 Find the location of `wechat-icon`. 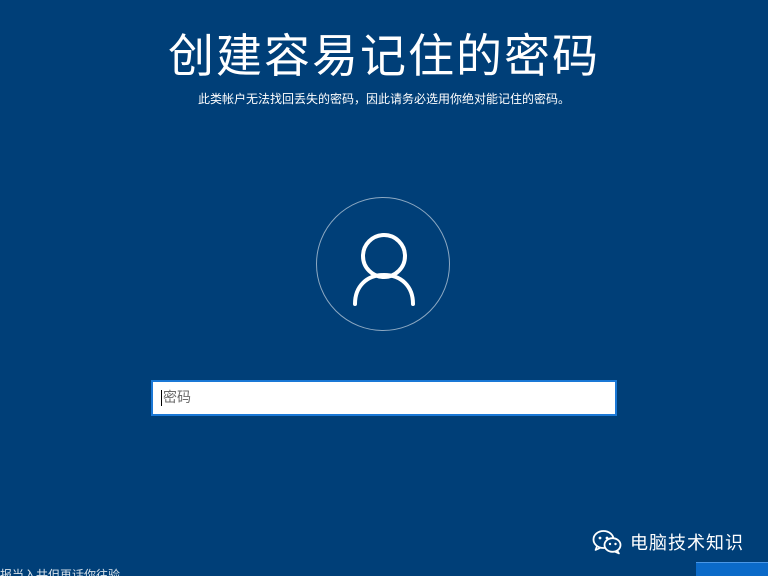

wechat-icon is located at coordinates (607, 542).